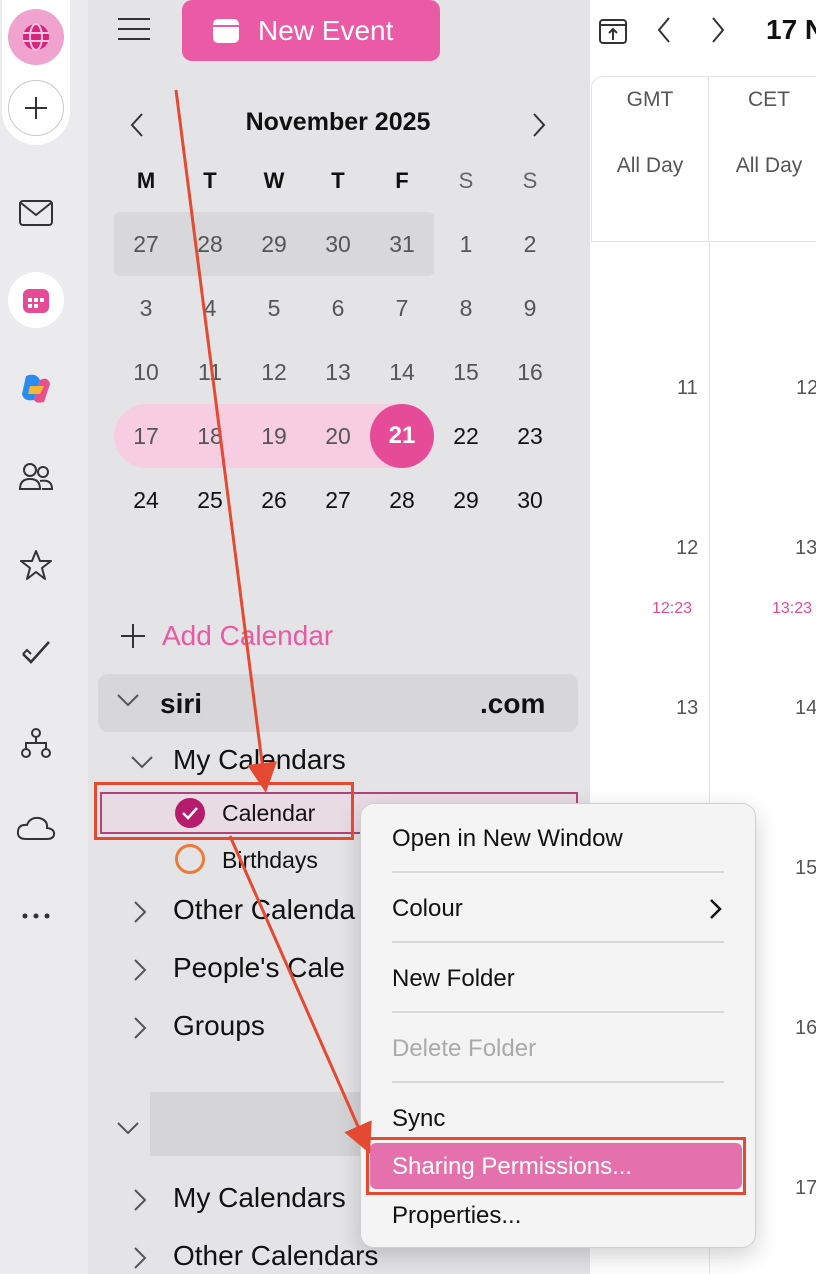 The height and width of the screenshot is (1274, 816). I want to click on current-time-label: 13:23, so click(792, 608).